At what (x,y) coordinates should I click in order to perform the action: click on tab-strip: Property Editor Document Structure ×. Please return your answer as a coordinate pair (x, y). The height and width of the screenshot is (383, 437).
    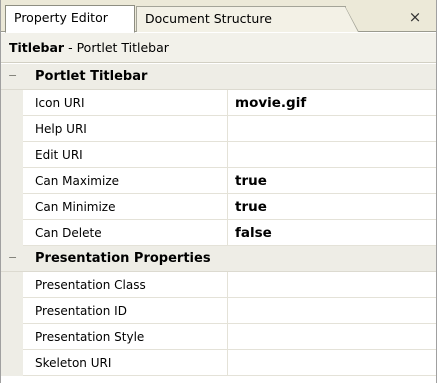
    Looking at the image, I should click on (218, 16).